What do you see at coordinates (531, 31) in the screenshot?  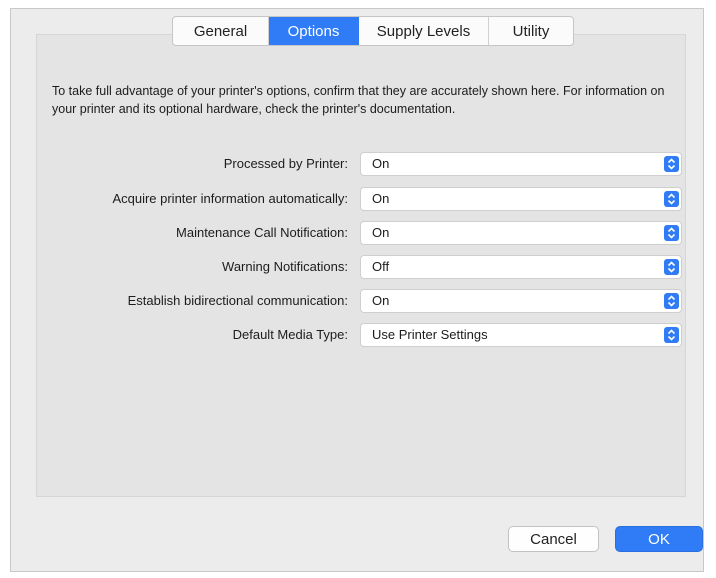 I see `tab-utility: Utility` at bounding box center [531, 31].